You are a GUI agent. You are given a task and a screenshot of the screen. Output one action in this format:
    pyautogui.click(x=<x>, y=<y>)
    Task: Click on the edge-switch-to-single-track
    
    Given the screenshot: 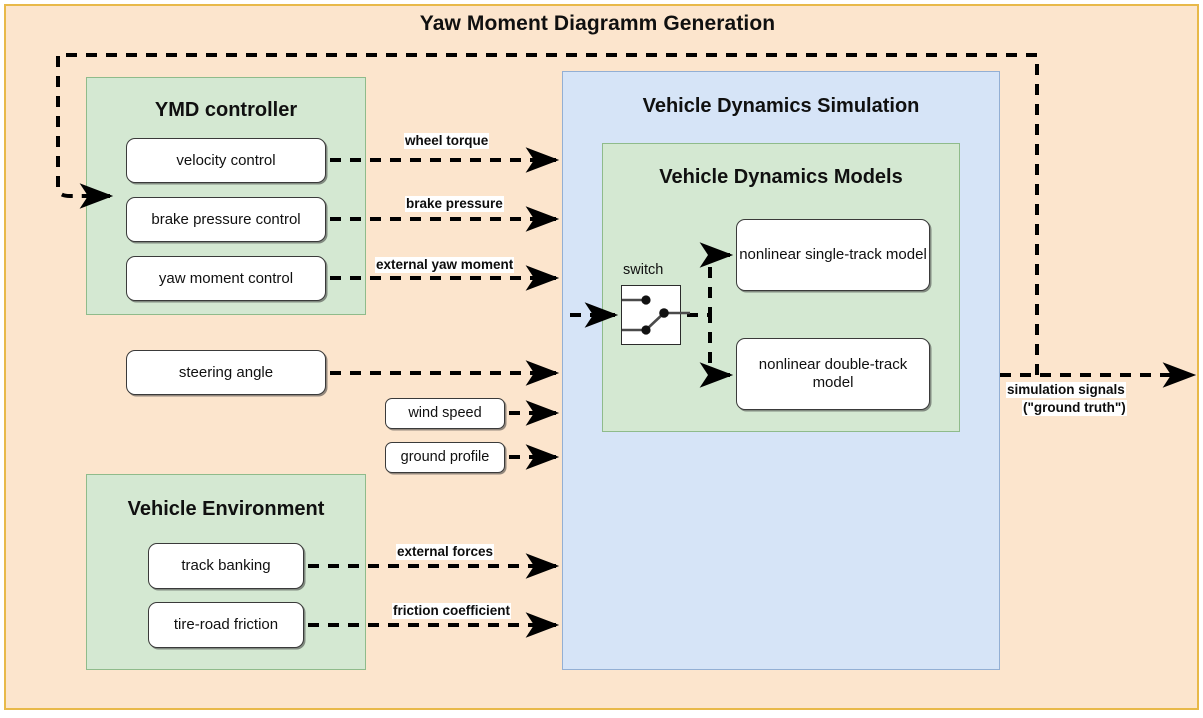 What is the action you would take?
    pyautogui.click(x=710, y=279)
    